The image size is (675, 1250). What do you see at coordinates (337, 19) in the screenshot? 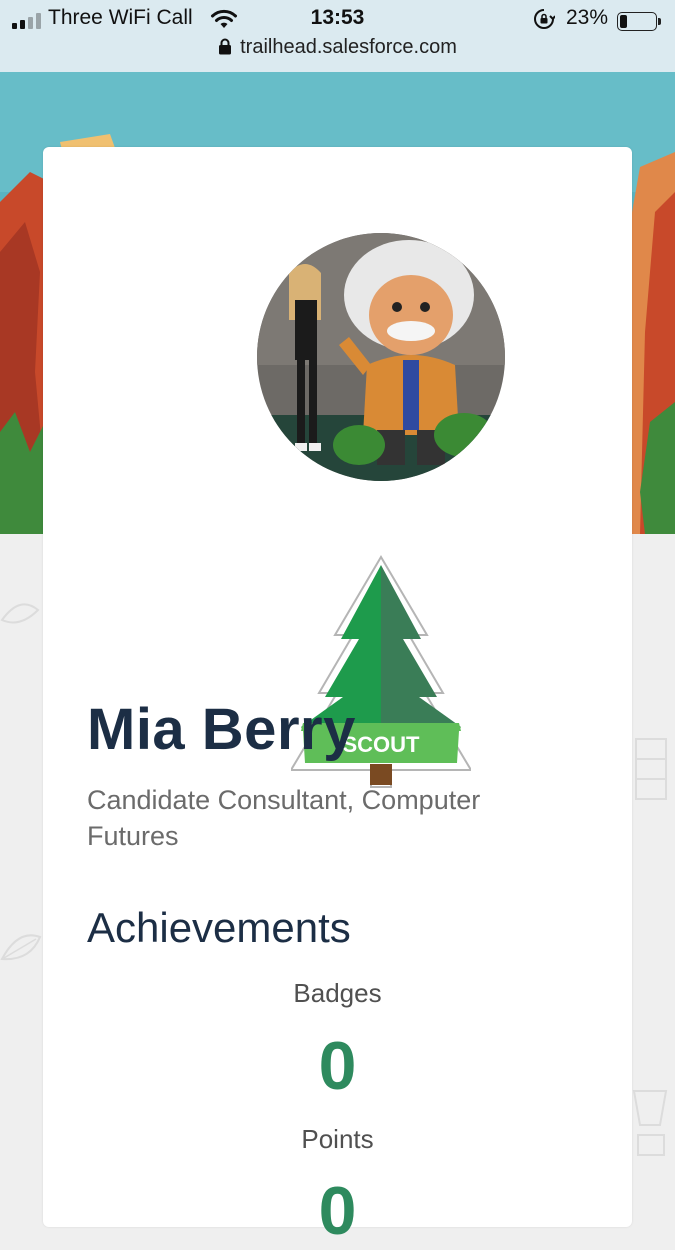
I see `status-row: Three WiFi Call 13:53 23%` at bounding box center [337, 19].